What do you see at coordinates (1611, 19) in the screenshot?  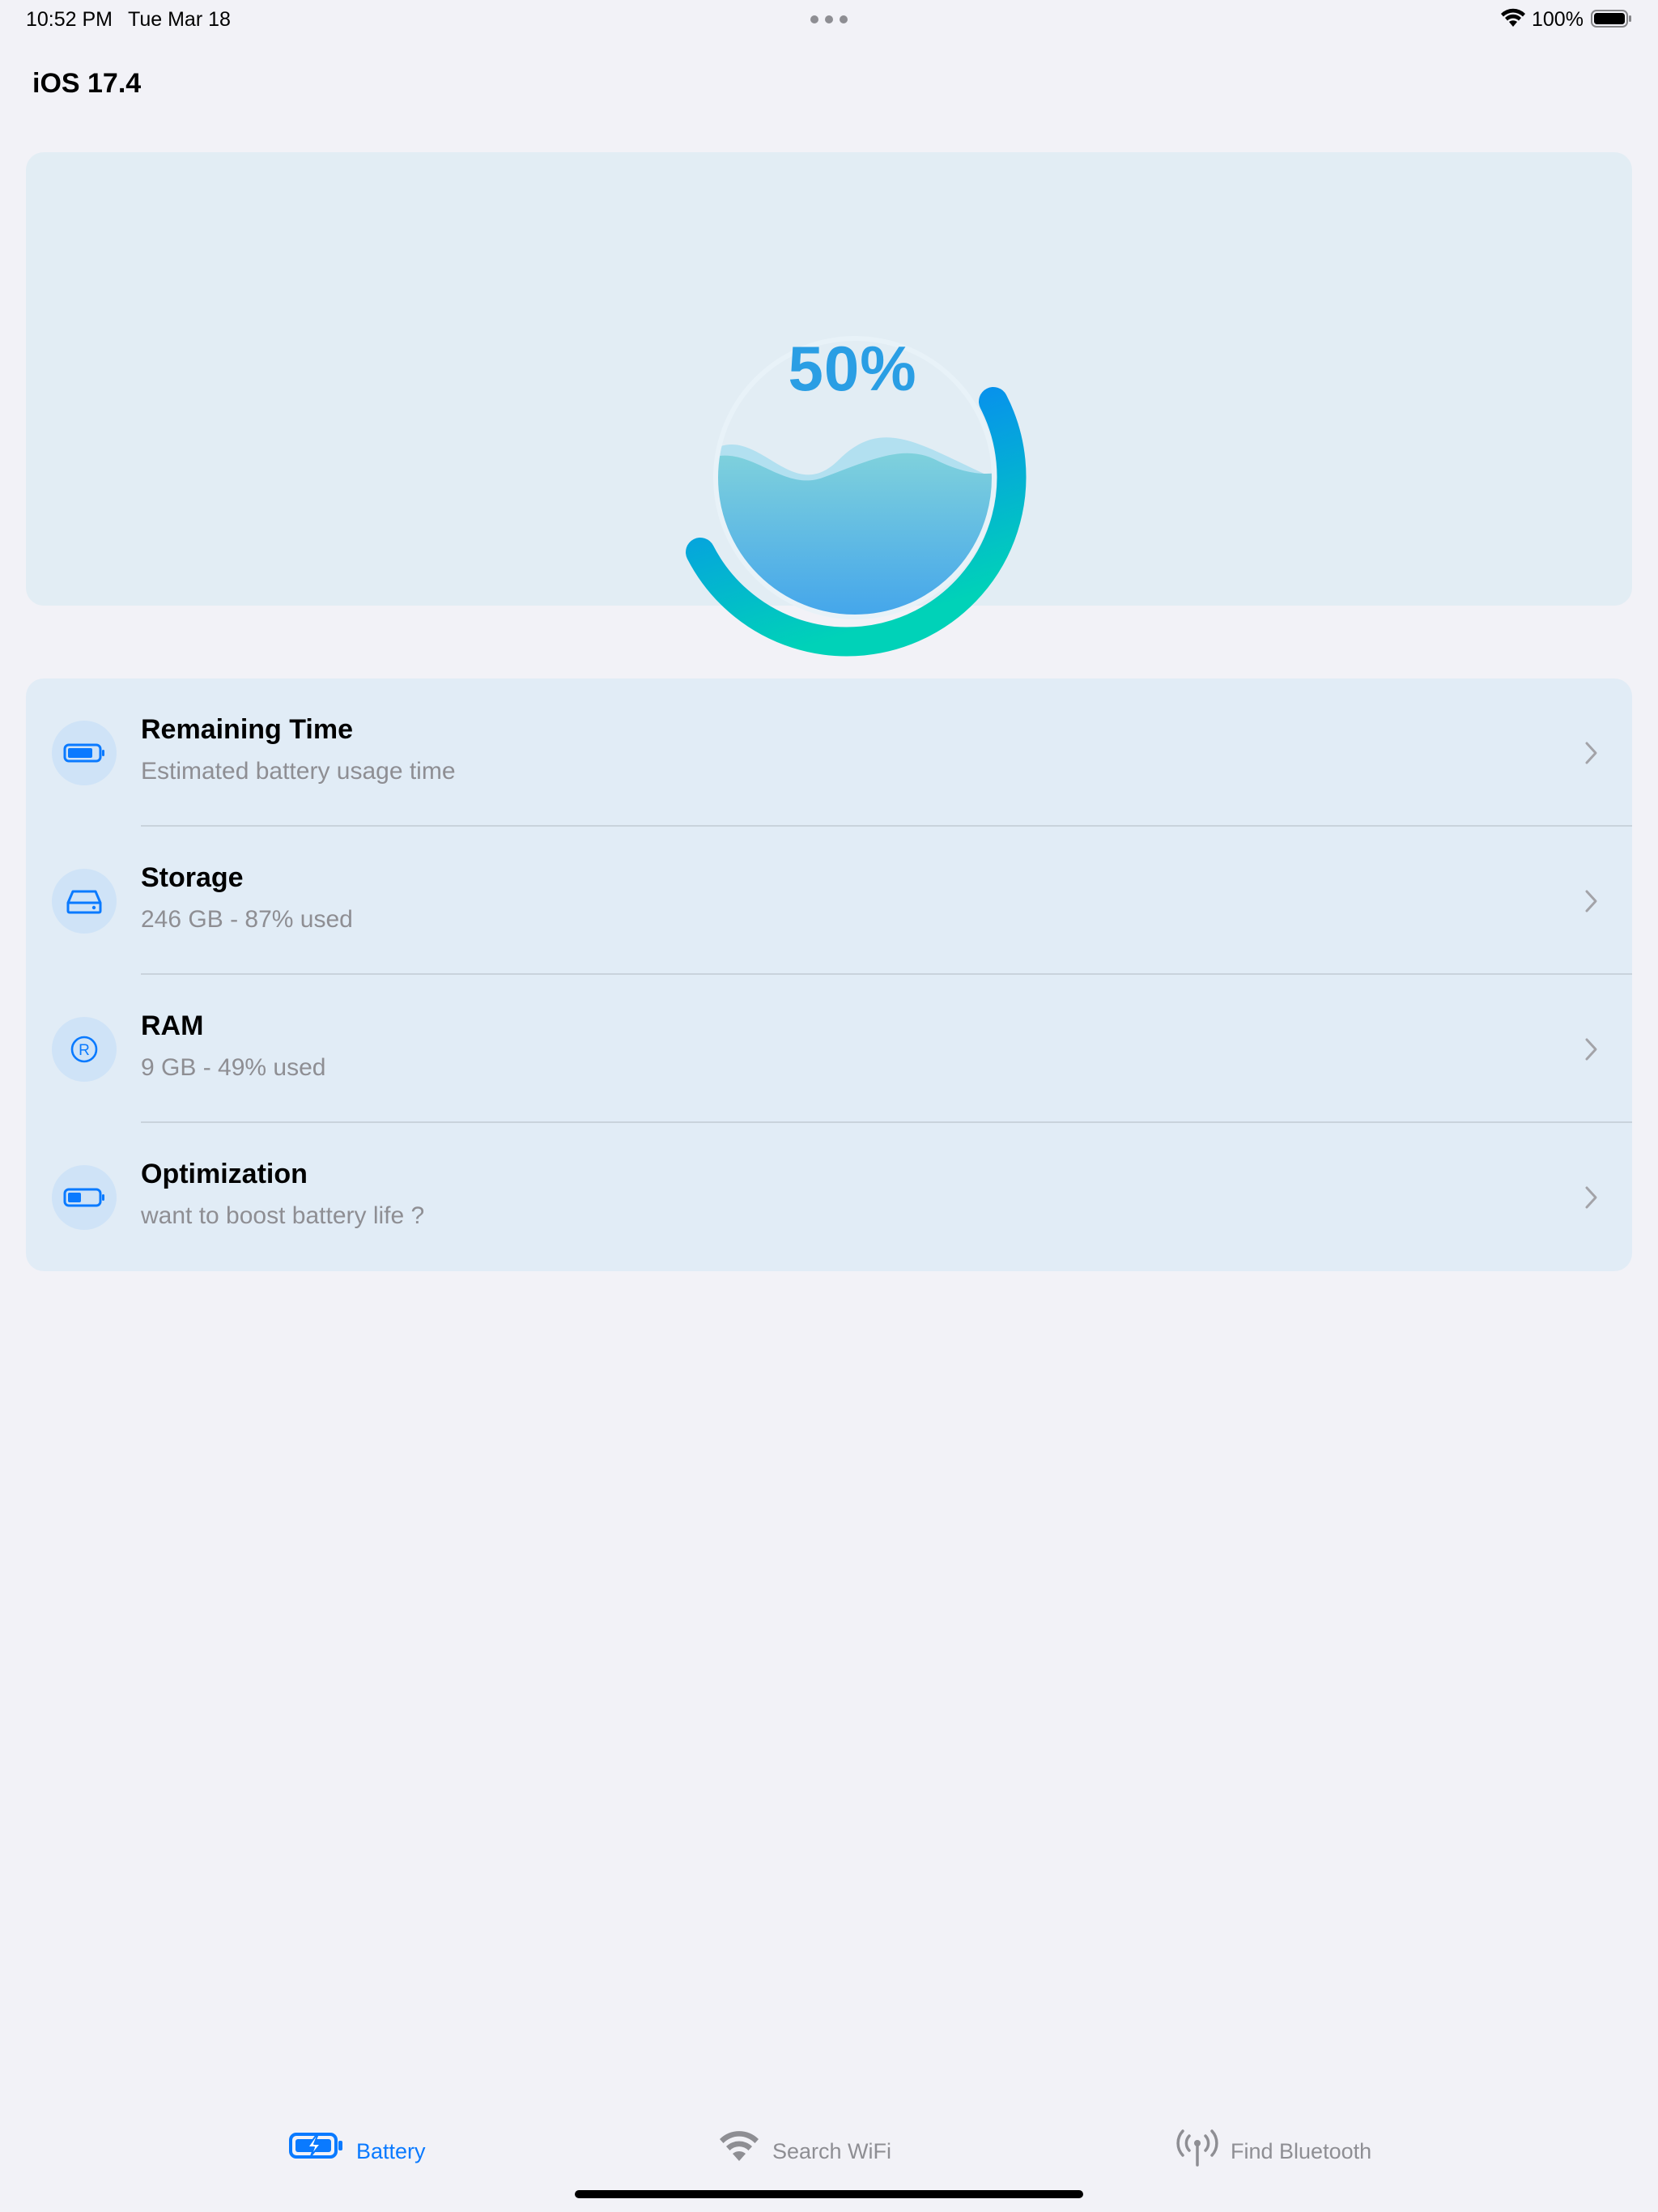 I see `battery-full-icon` at bounding box center [1611, 19].